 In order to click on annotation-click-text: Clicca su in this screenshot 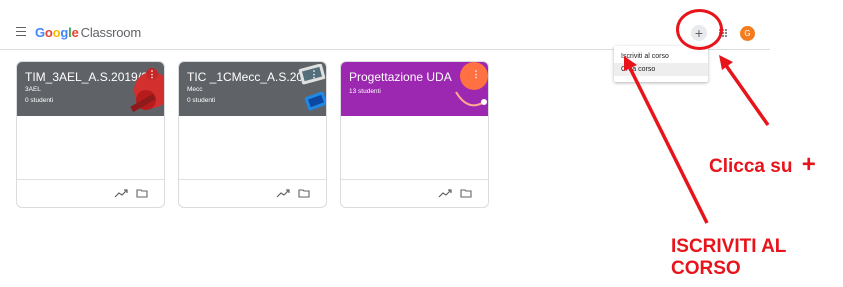, I will do `click(751, 166)`.